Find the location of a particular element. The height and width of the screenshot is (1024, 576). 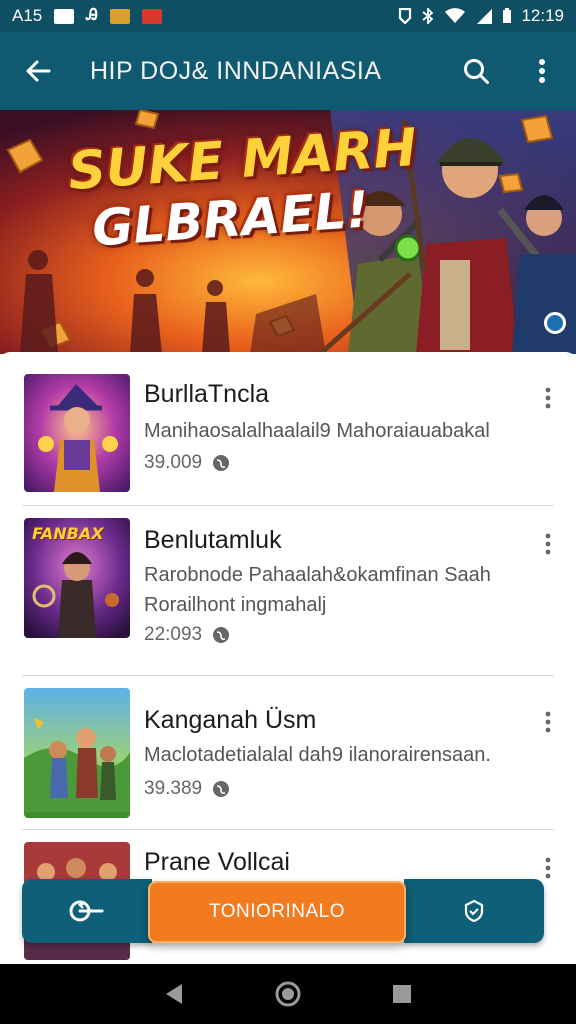

back-button is located at coordinates (38, 71).